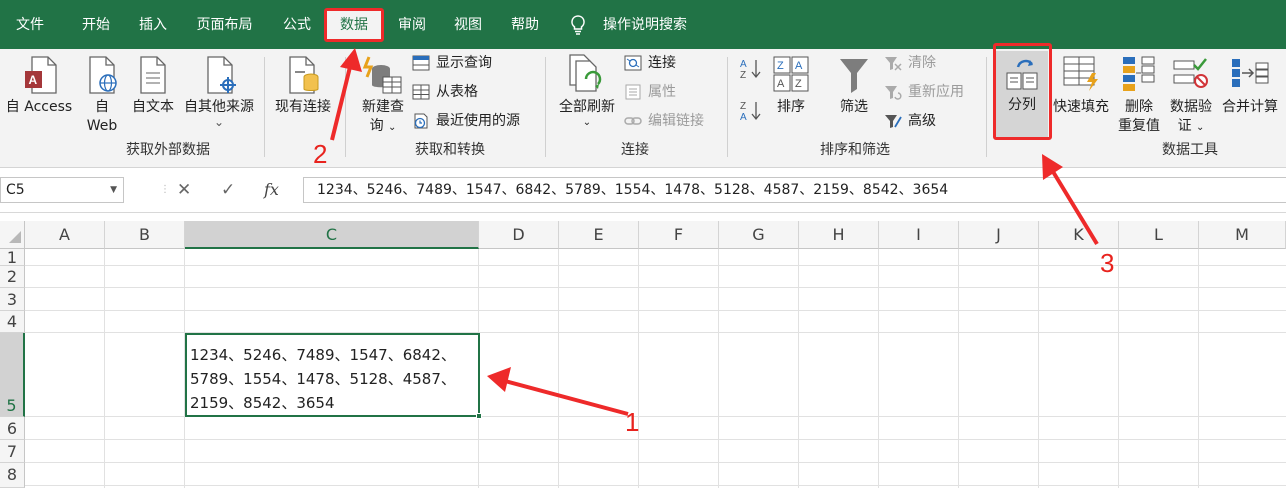 This screenshot has width=1286, height=488. Describe the element at coordinates (893, 93) in the screenshot. I see `reapply-icon` at that location.